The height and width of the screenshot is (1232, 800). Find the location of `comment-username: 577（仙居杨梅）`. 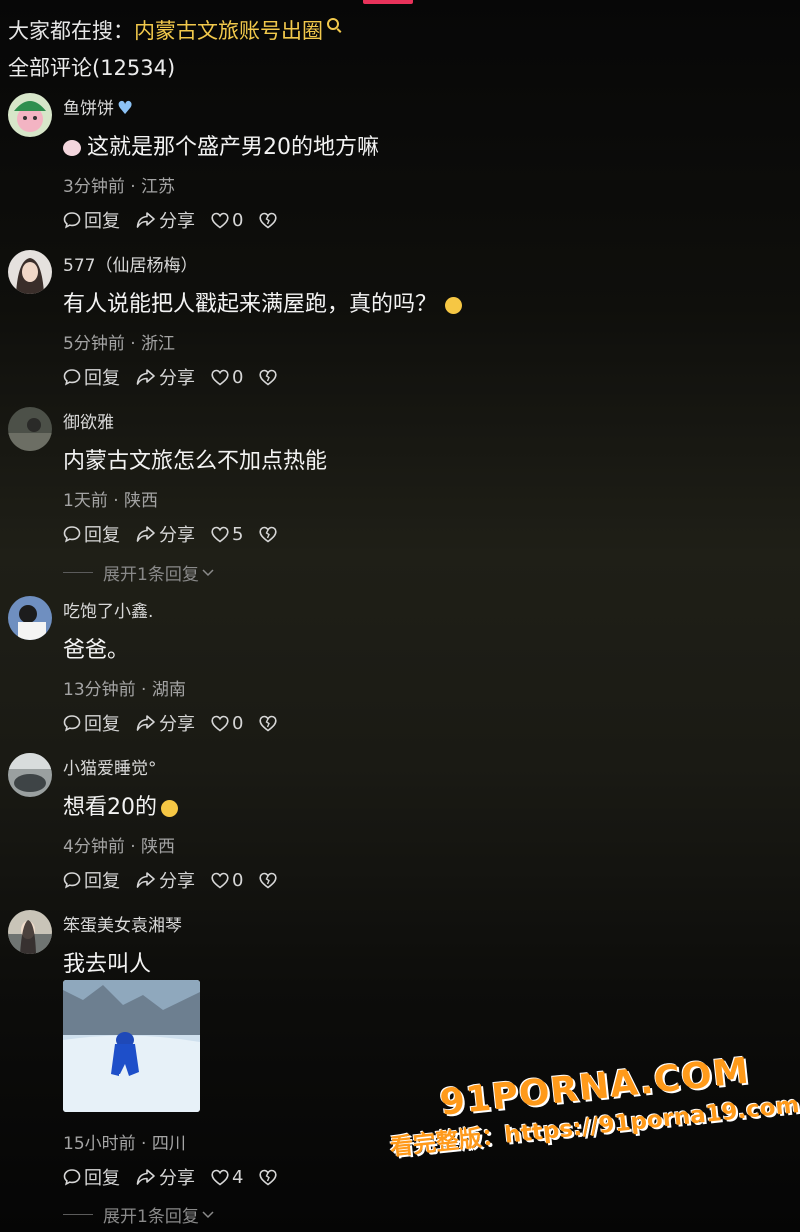

comment-username: 577（仙居杨梅） is located at coordinates (130, 263).